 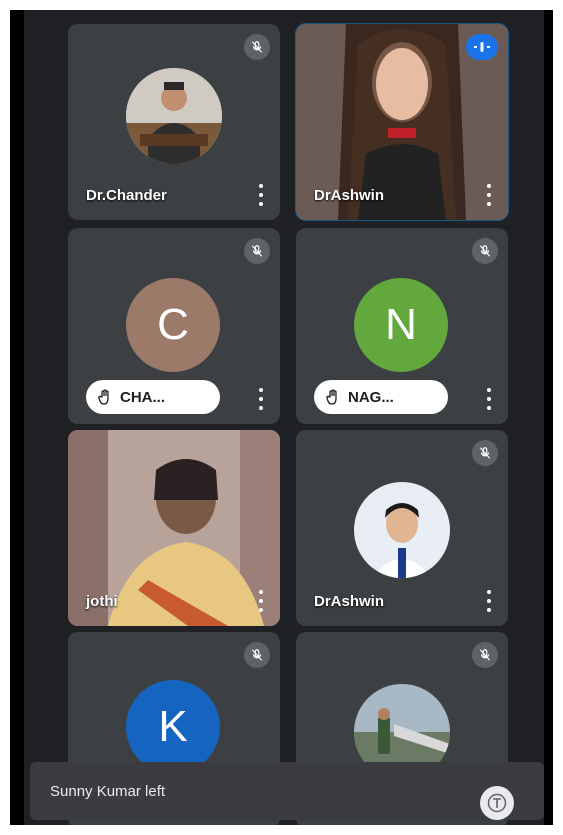 I want to click on participant-tile-dr-chander: Dr.Chander, so click(x=174, y=122).